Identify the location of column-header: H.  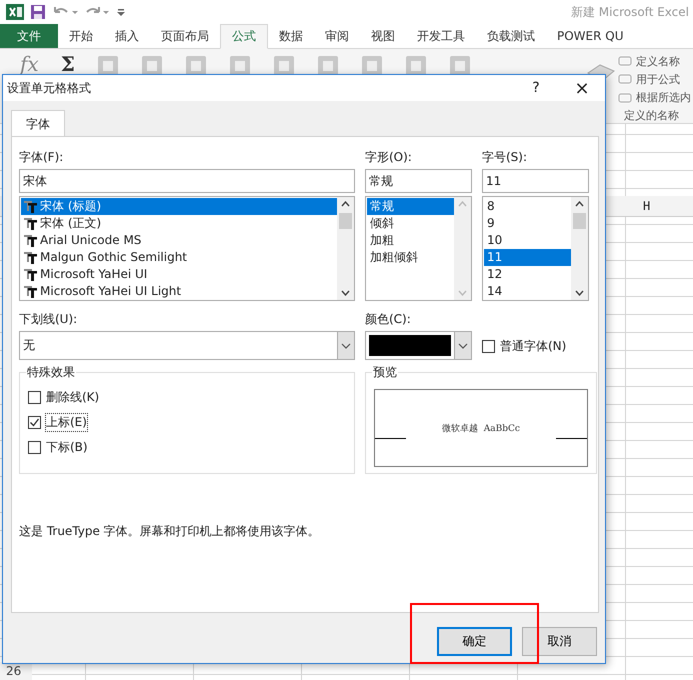
(646, 206).